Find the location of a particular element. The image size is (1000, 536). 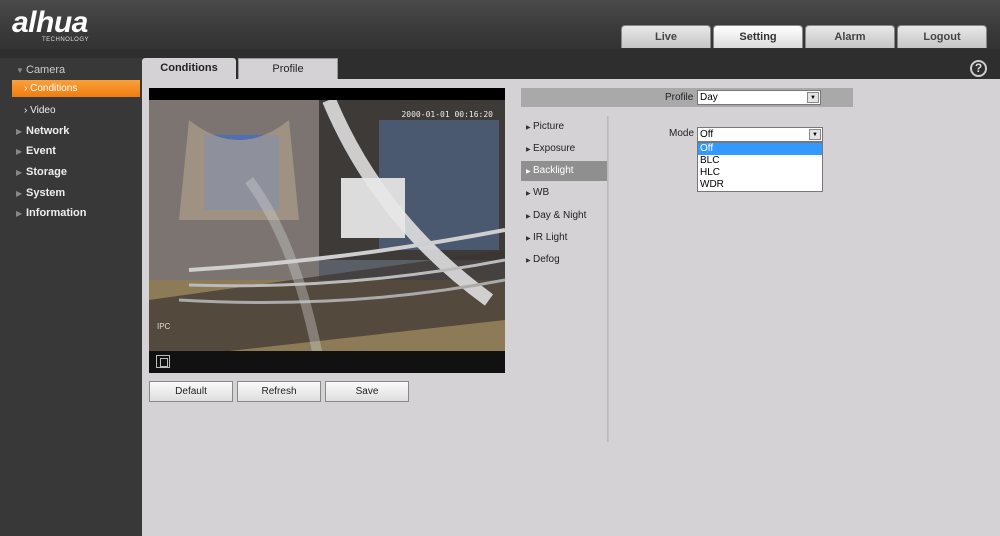

mode-dropdown-list: Off BLC HLC WDR is located at coordinates (760, 167).